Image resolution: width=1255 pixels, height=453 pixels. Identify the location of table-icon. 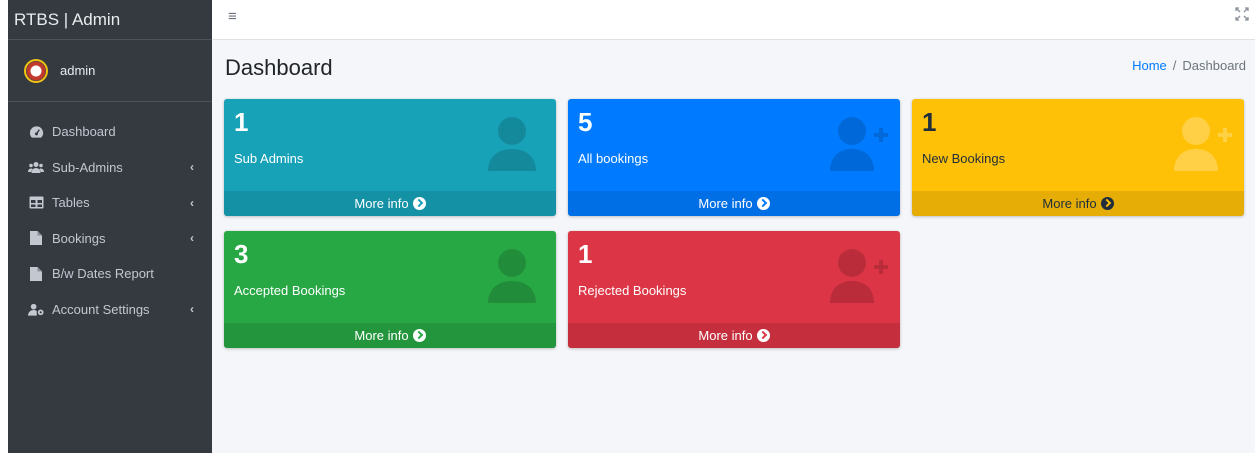
(36, 203).